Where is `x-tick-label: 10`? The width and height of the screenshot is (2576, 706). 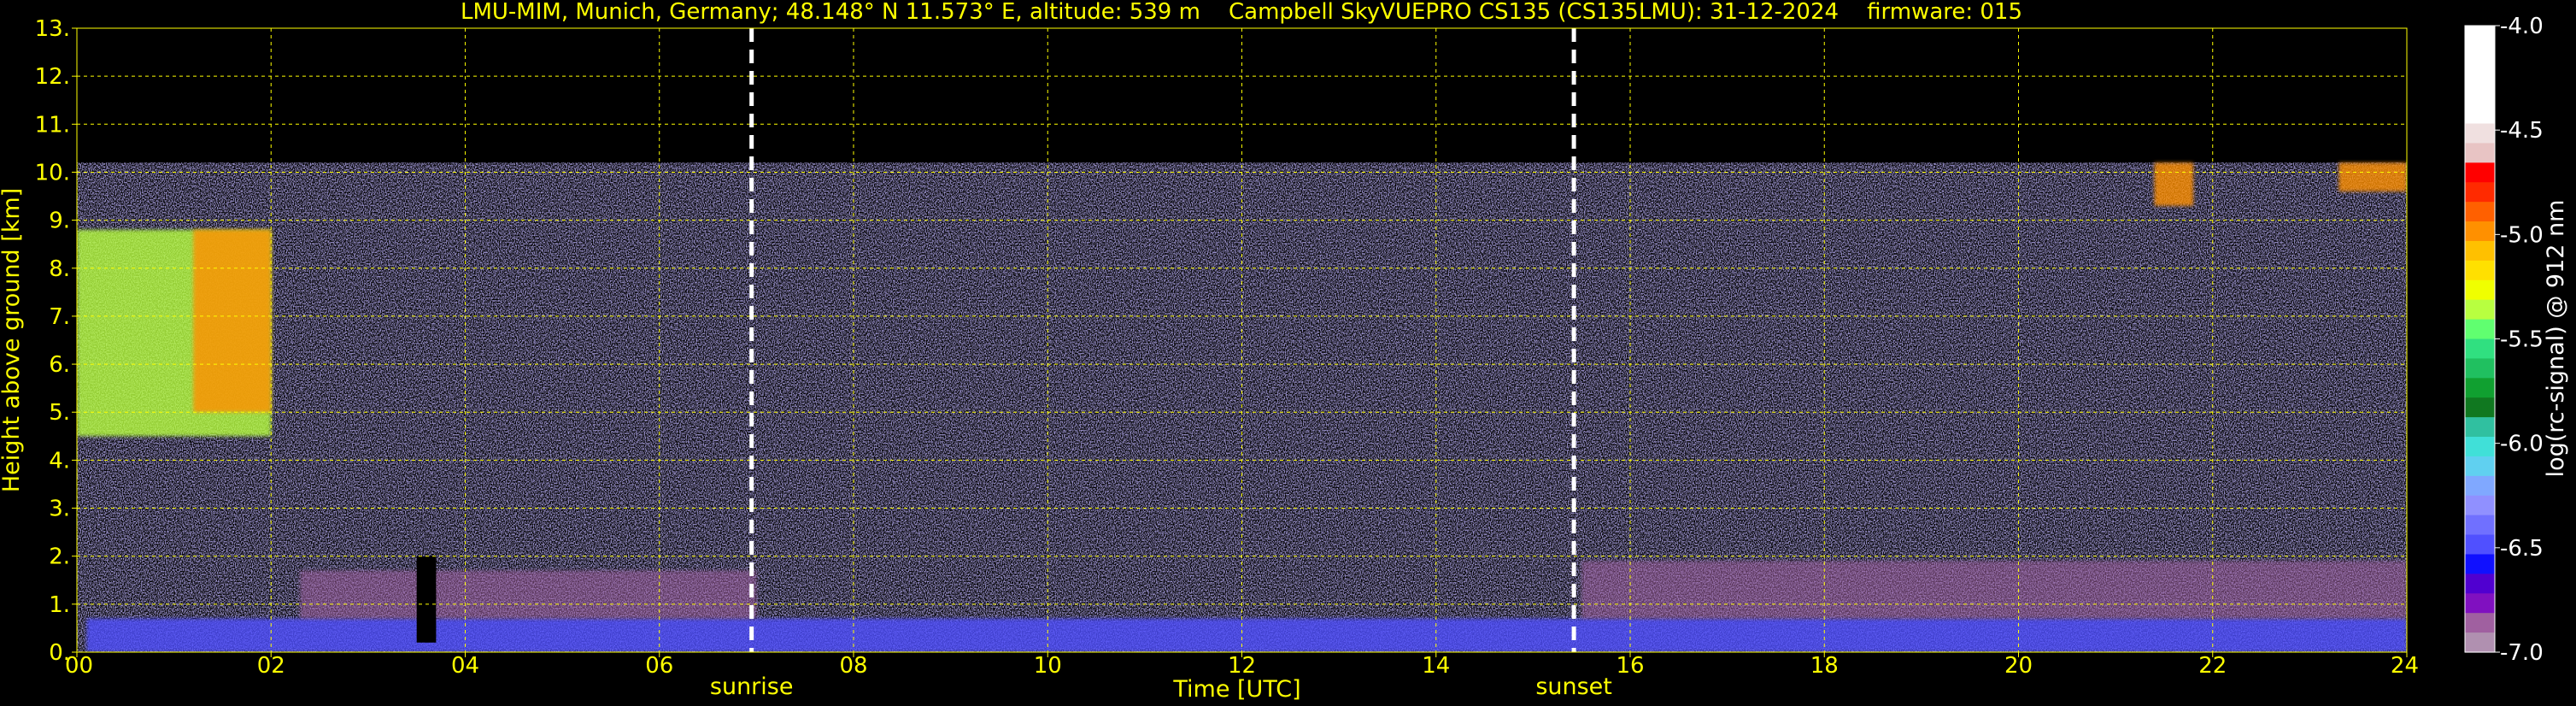
x-tick-label: 10 is located at coordinates (1048, 666).